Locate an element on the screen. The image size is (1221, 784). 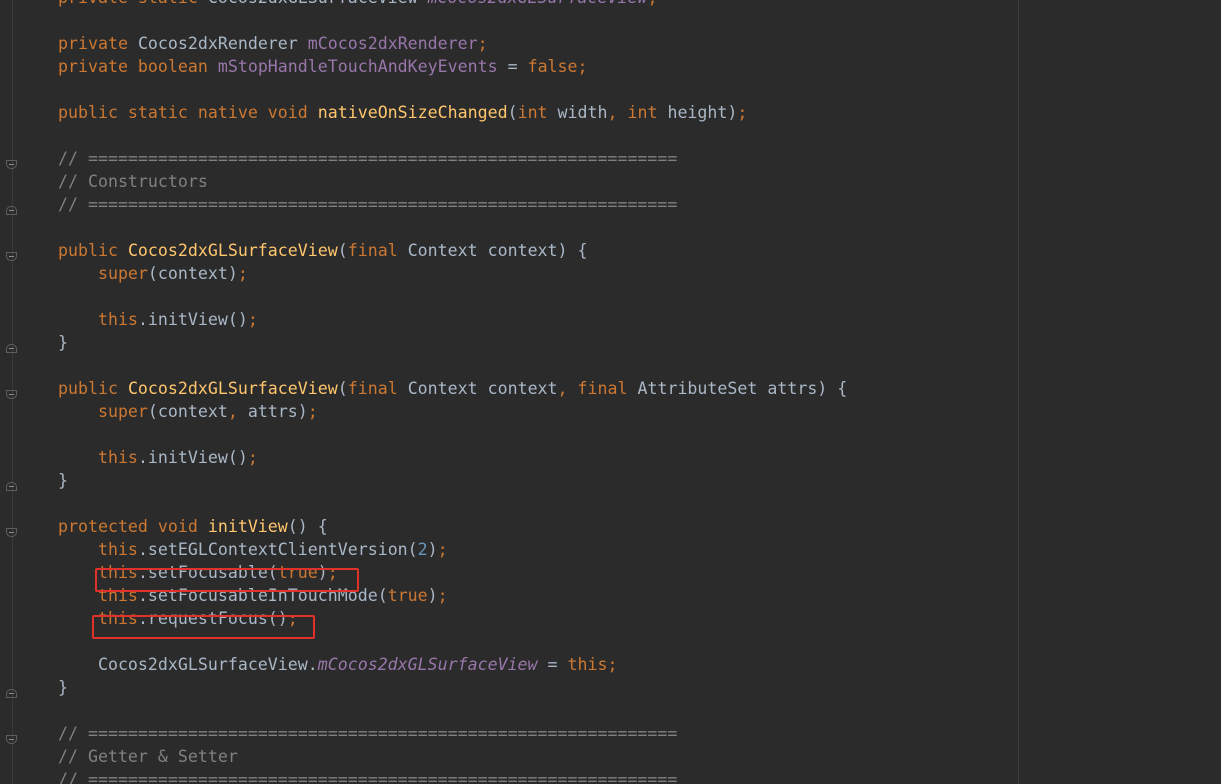
code-token-plain: .setEGLContextClientVersion( is located at coordinates (277, 549).